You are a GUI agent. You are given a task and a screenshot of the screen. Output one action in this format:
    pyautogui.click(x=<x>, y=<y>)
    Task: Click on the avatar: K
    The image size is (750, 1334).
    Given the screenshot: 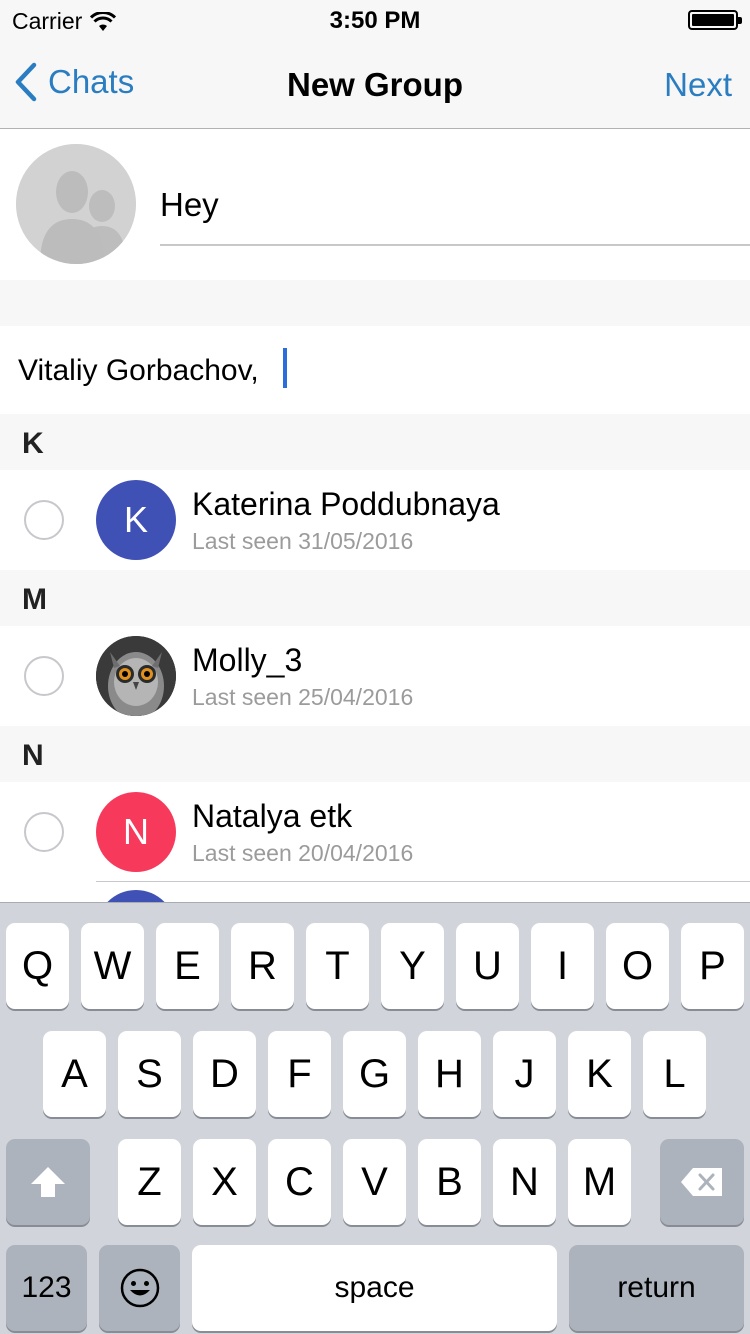 What is the action you would take?
    pyautogui.click(x=136, y=520)
    